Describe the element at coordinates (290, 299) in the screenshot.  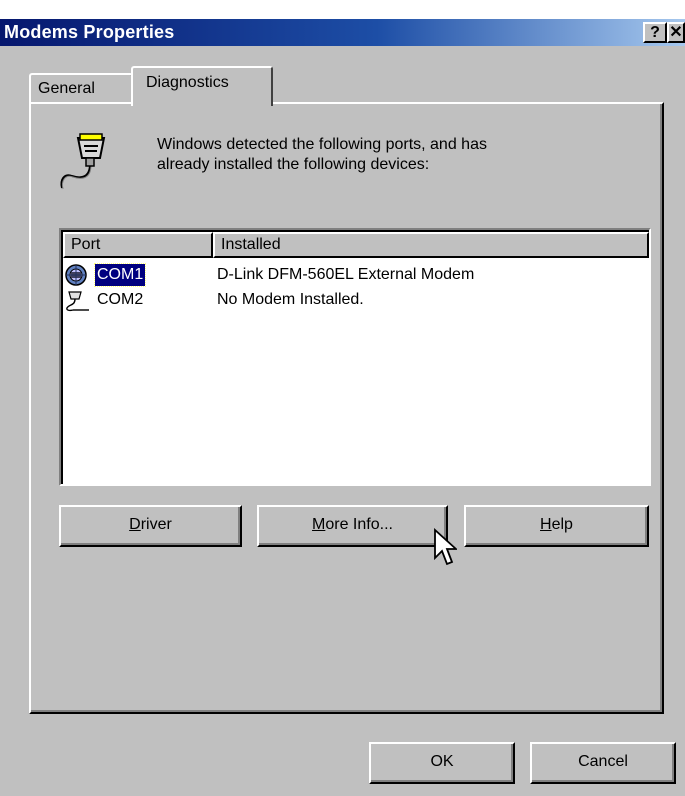
I see `row-installed-com2: No Modem Installed.` at that location.